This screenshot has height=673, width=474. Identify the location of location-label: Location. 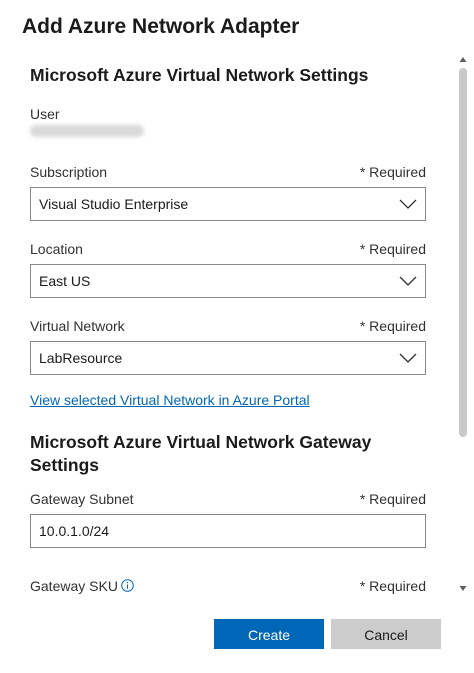
(56, 249).